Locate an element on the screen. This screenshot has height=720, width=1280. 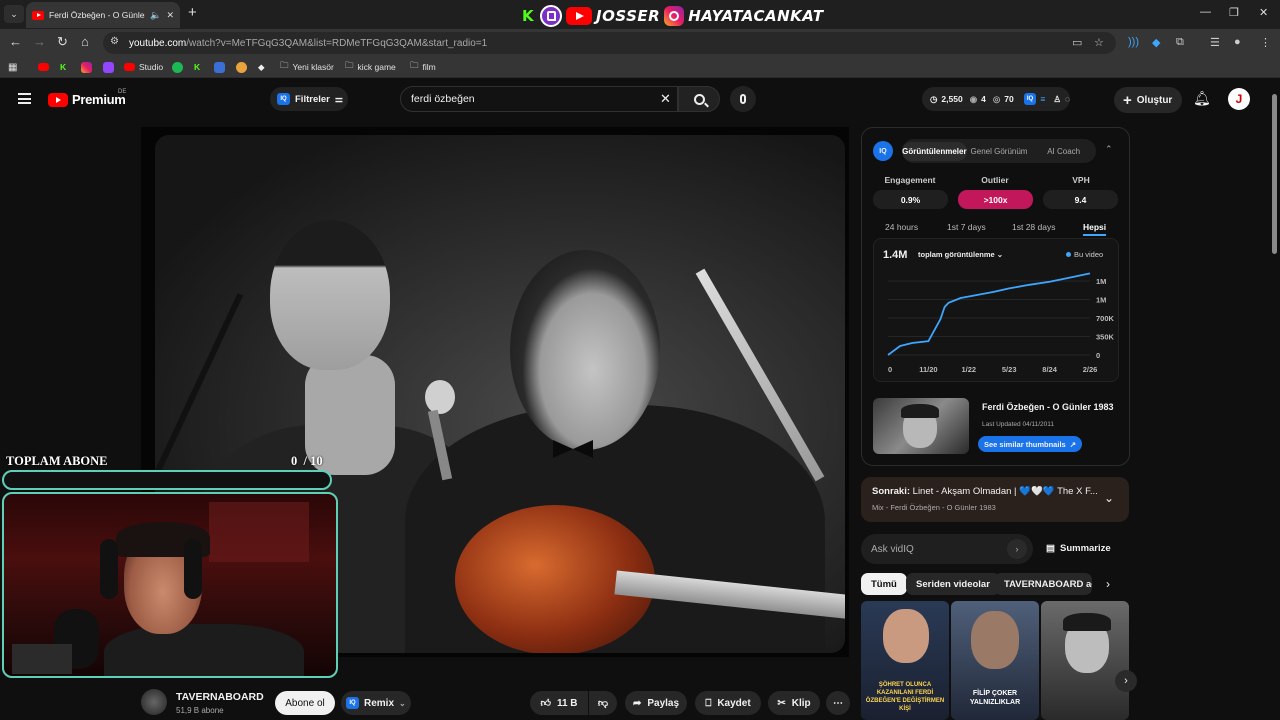
bookmark-spotify is located at coordinates (177, 67).